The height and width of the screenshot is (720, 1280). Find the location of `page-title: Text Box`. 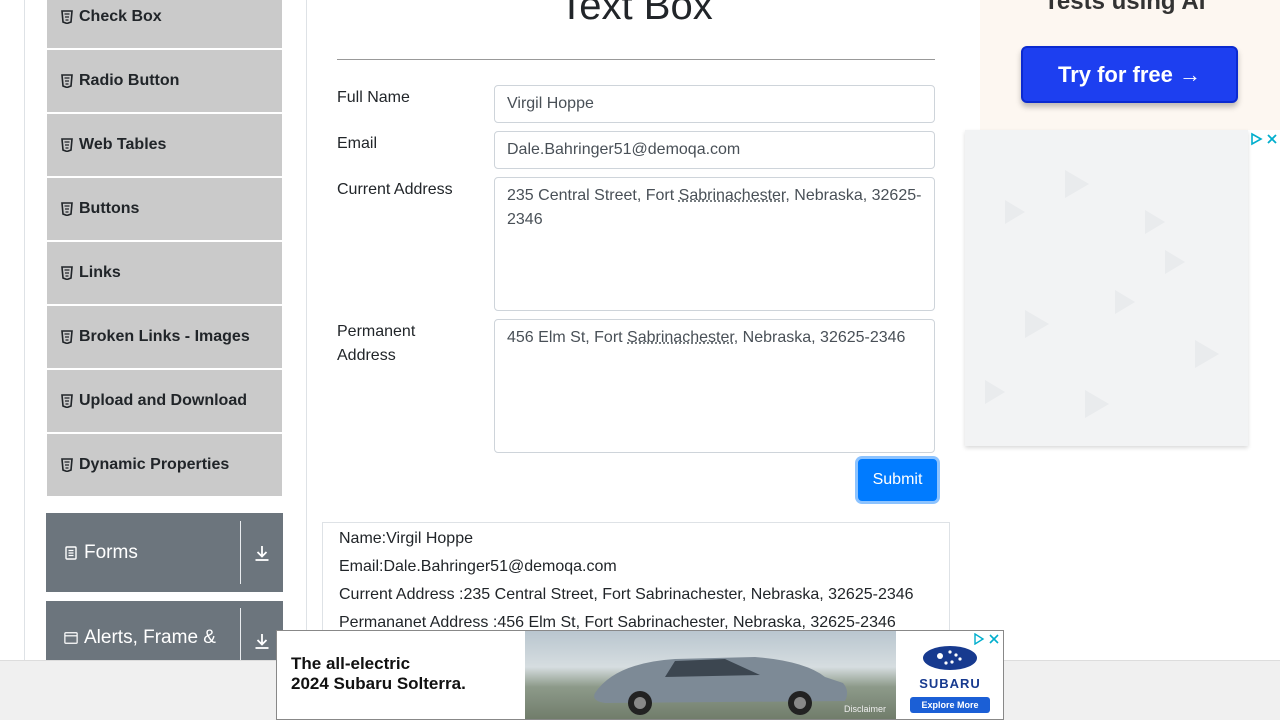

page-title: Text Box is located at coordinates (636, 14).